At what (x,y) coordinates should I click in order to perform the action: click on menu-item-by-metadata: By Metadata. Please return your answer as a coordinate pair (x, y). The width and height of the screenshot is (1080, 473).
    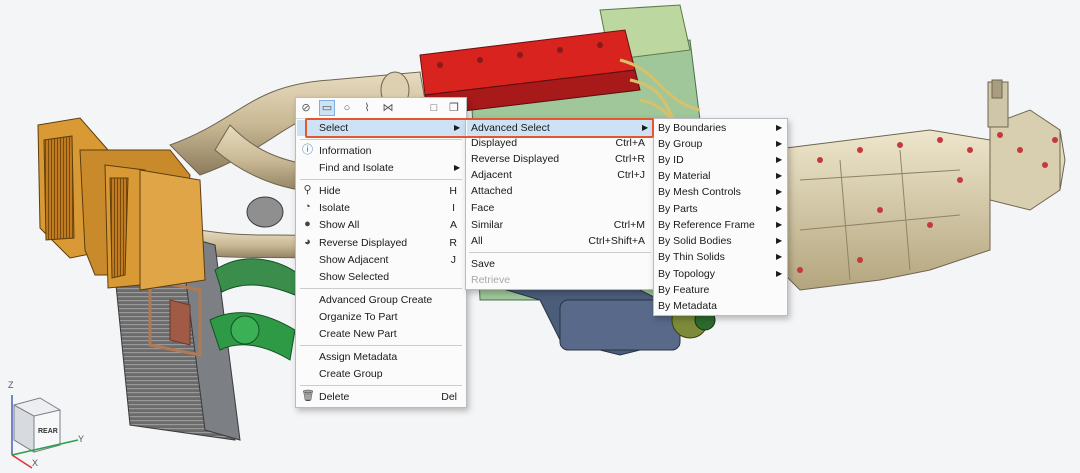
    Looking at the image, I should click on (720, 306).